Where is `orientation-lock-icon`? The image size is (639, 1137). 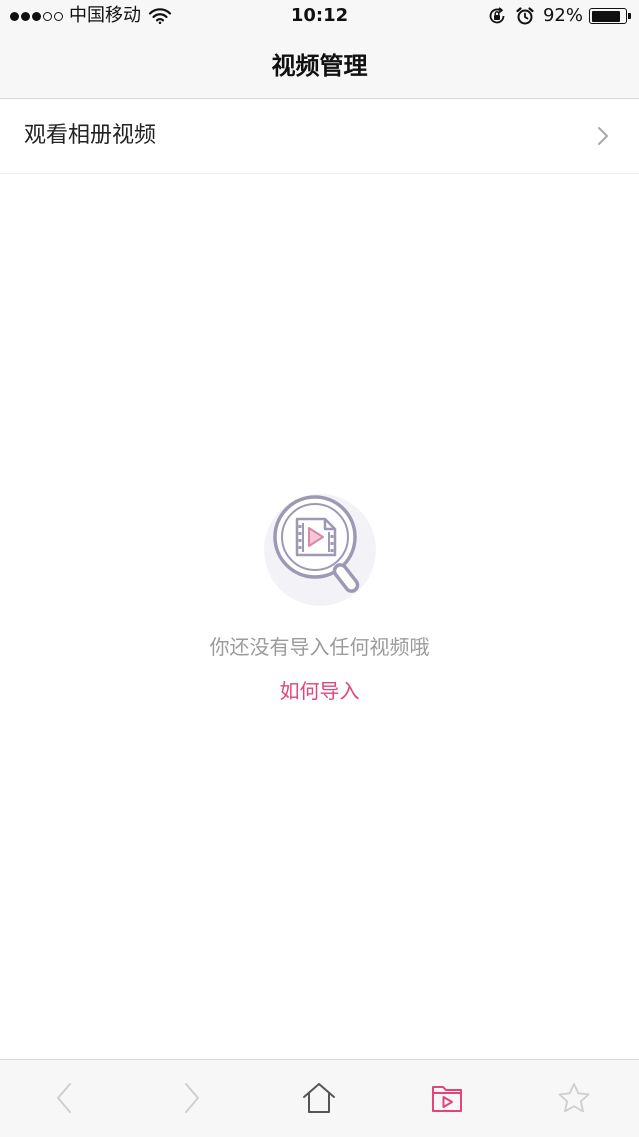
orientation-lock-icon is located at coordinates (497, 15).